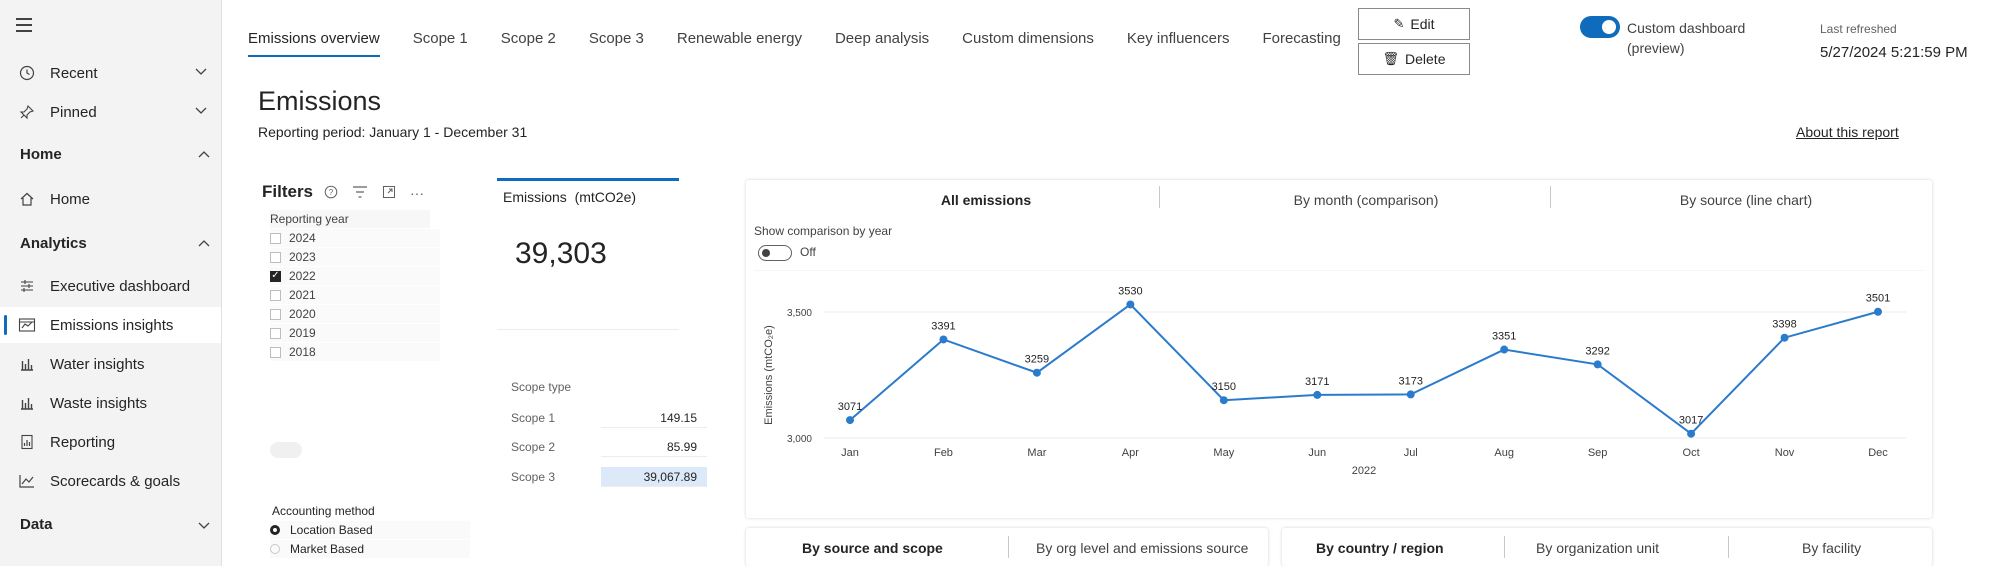  Describe the element at coordinates (1317, 382) in the screenshot. I see `data-label-jun: 3171` at that location.